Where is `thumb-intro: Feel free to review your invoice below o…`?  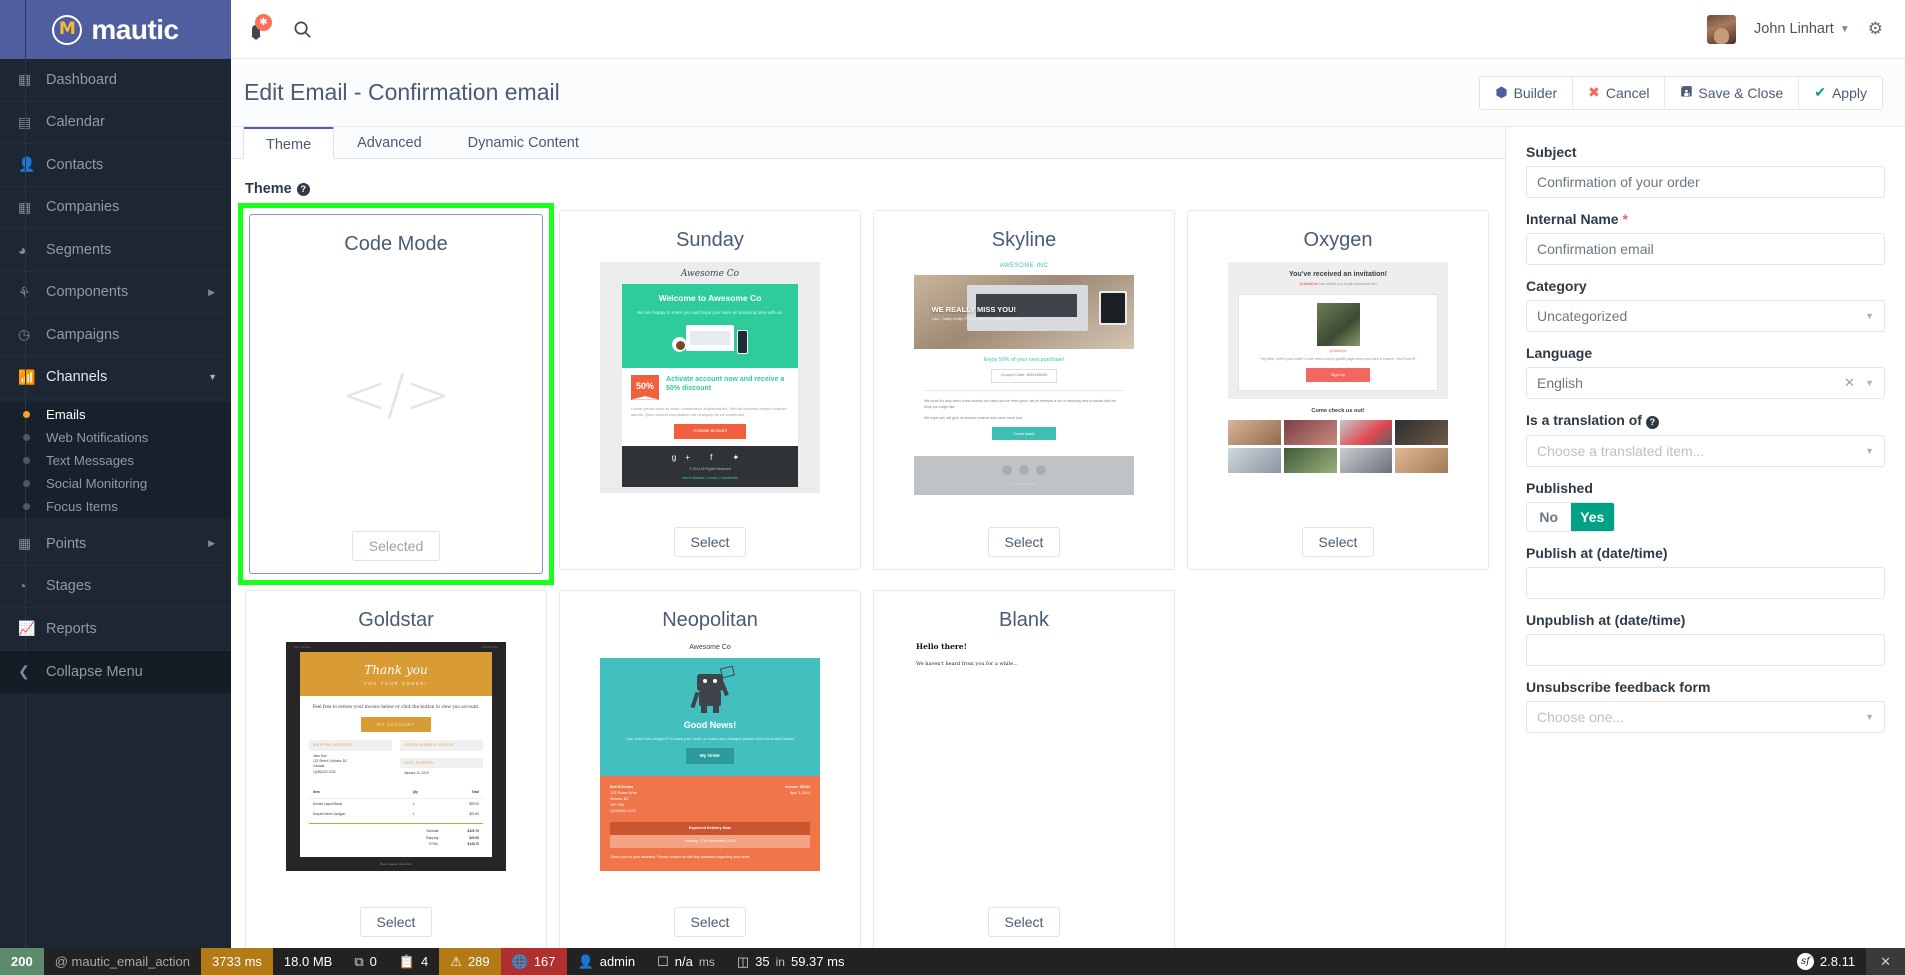 thumb-intro: Feel free to review your invoice below o… is located at coordinates (396, 706).